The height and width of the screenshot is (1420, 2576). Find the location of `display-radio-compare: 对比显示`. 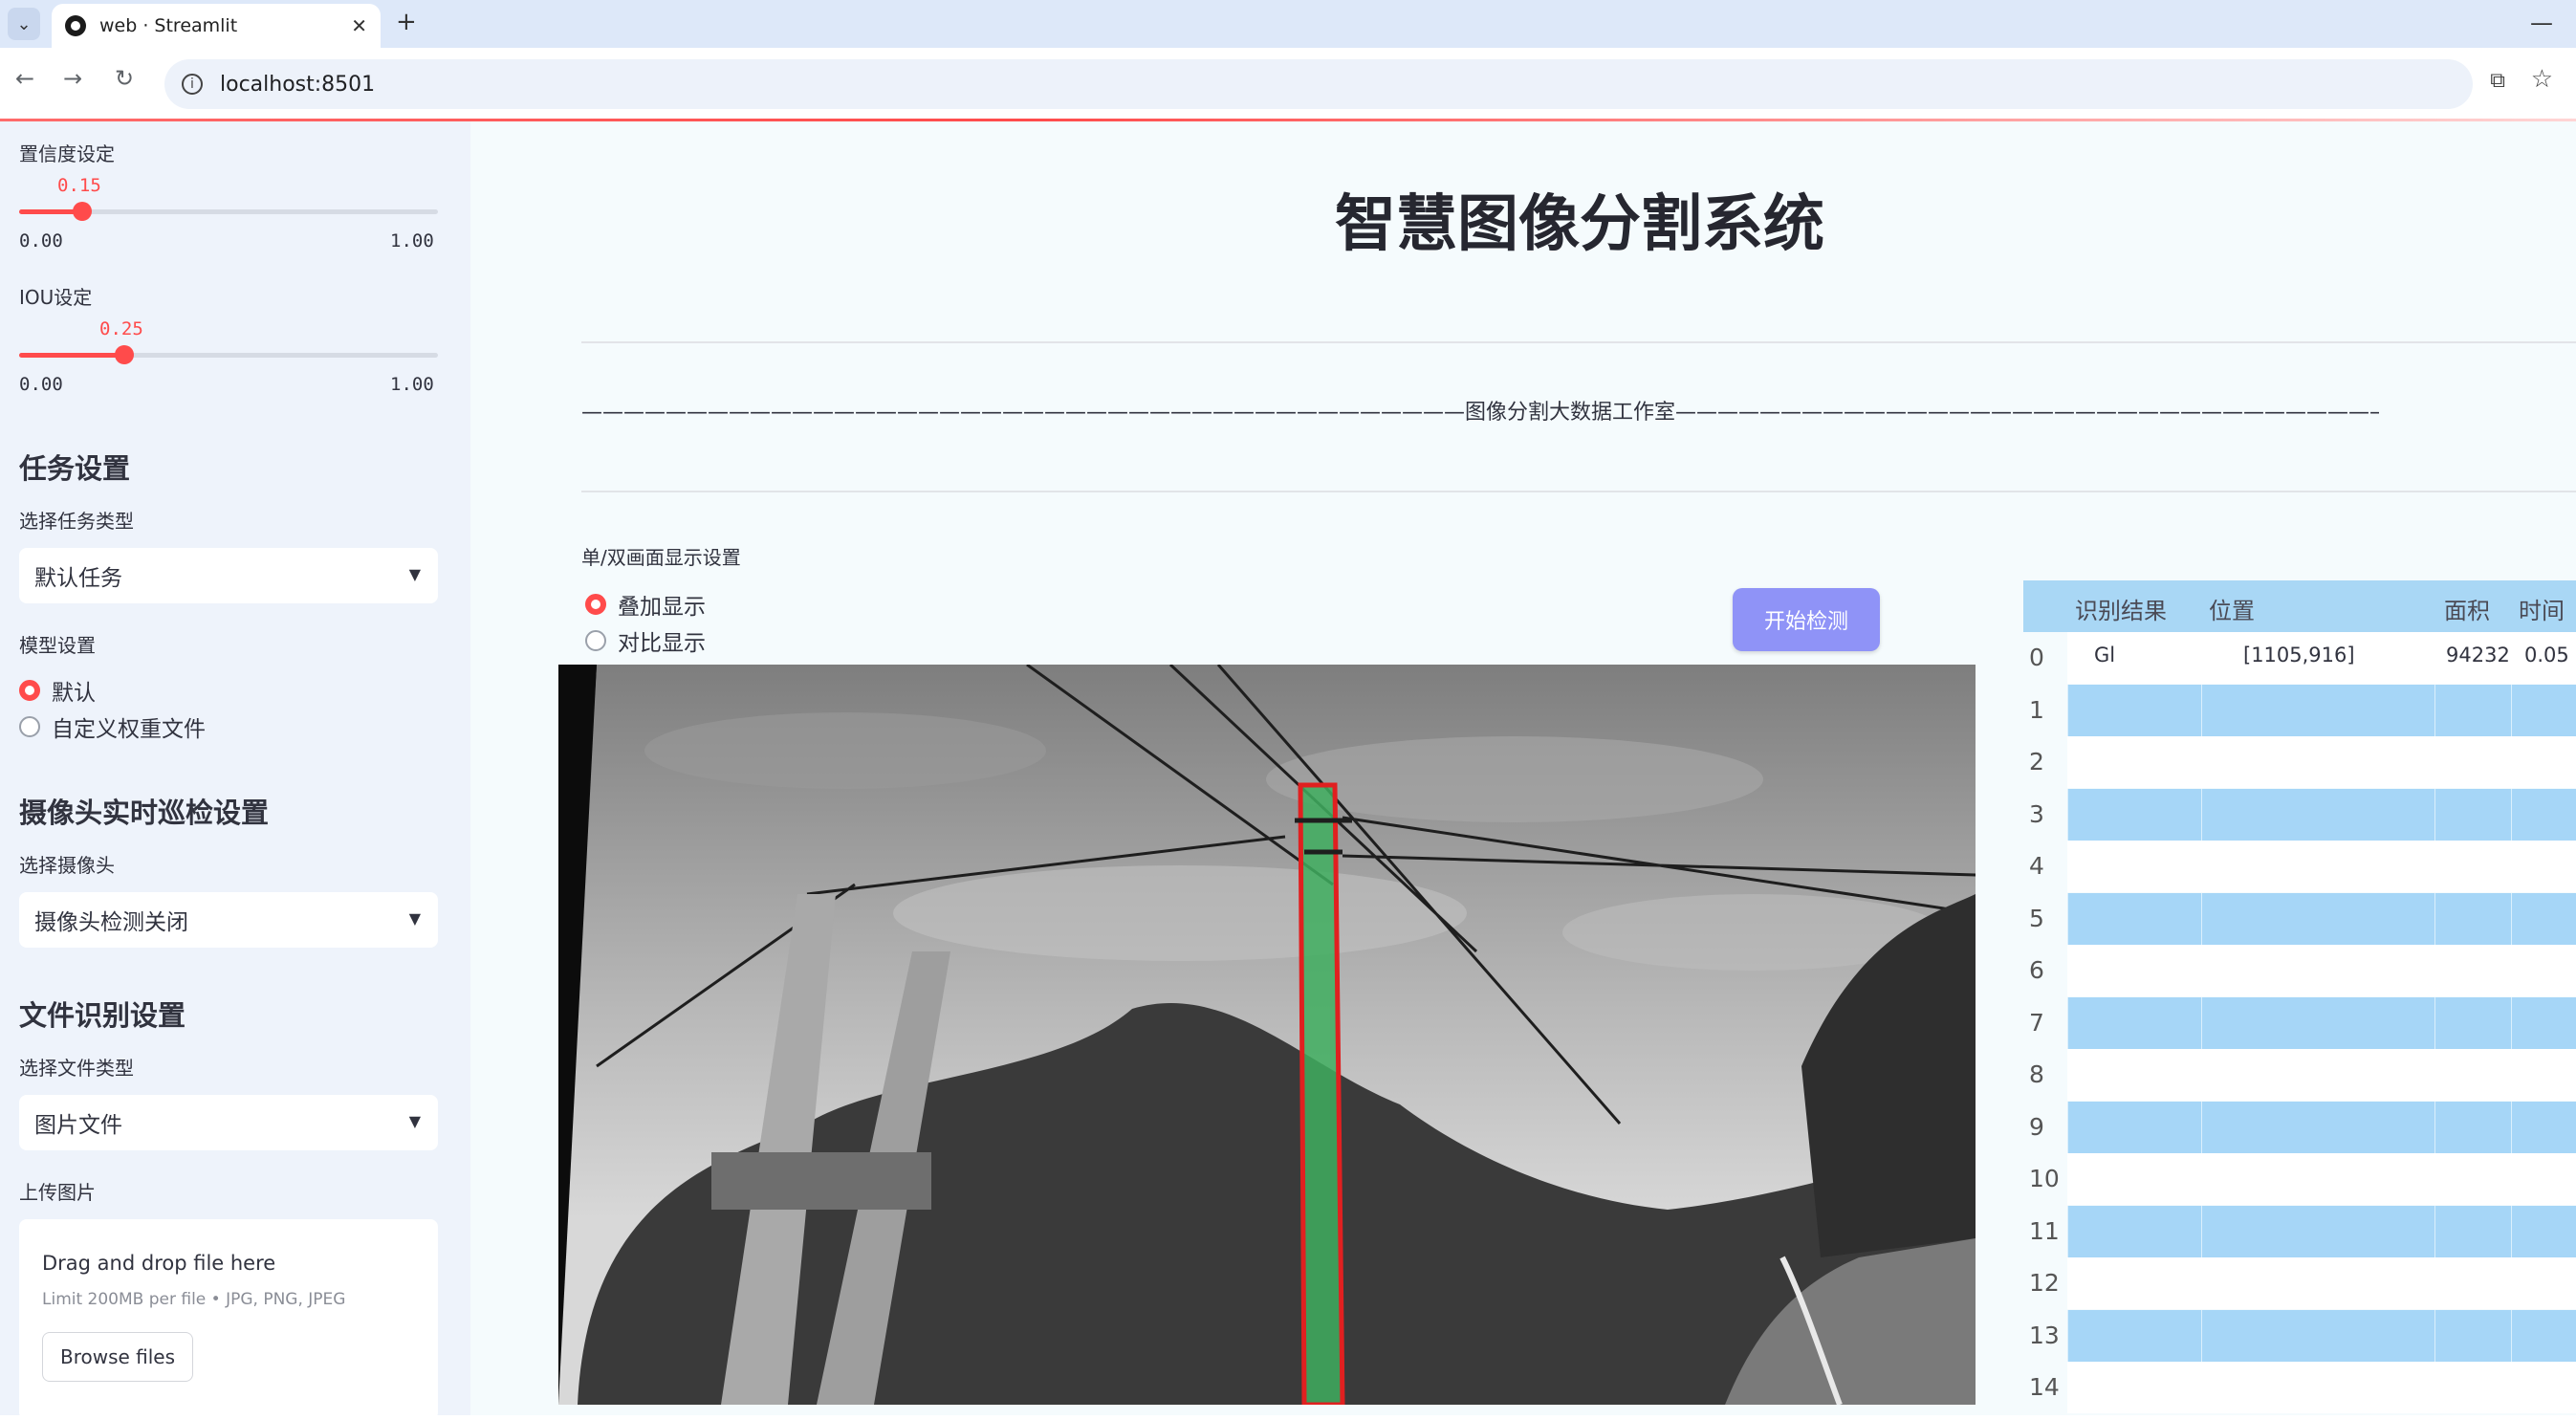

display-radio-compare: 对比显示 is located at coordinates (645, 640).